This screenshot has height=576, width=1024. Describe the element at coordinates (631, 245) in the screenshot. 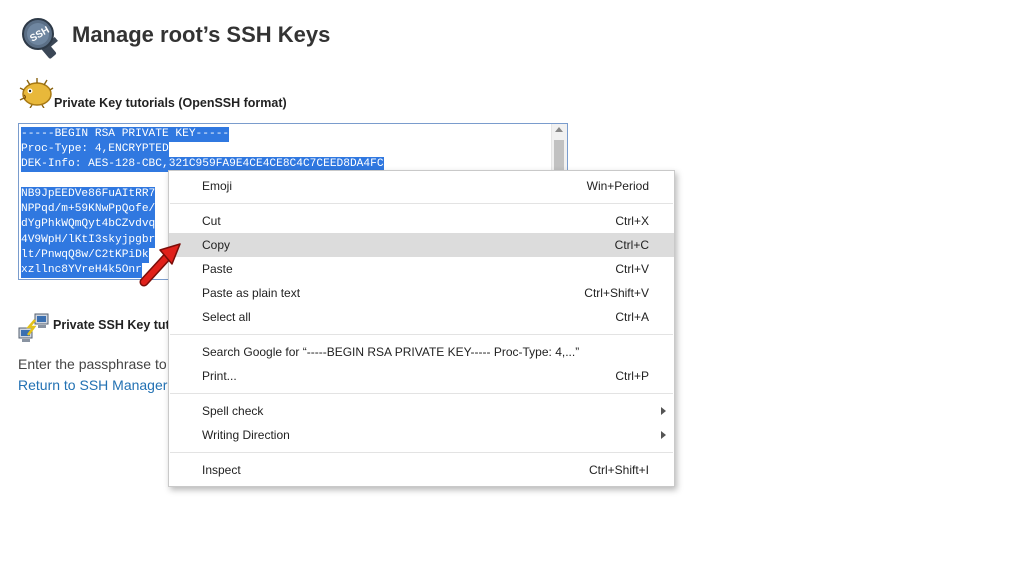

I see `menu-item-shortcut: Ctrl+C` at that location.